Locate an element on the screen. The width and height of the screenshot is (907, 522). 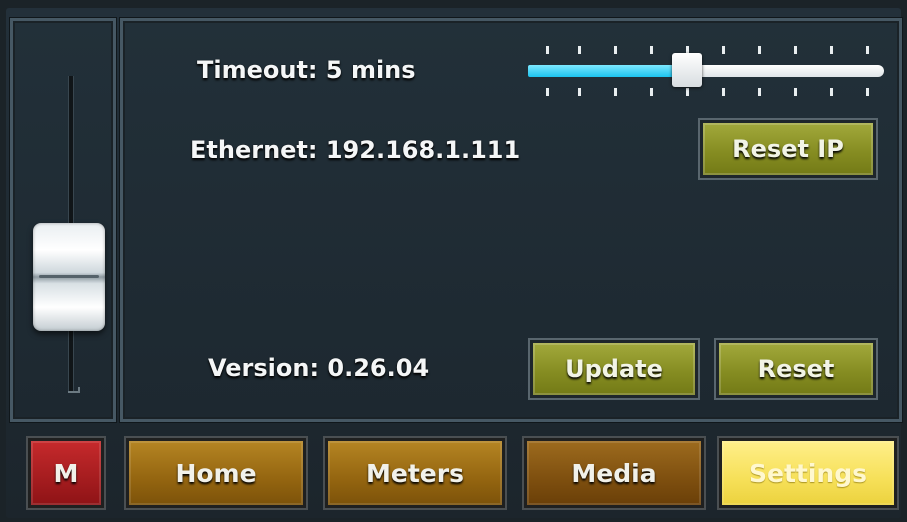
fader-knob-line is located at coordinates (69, 276).